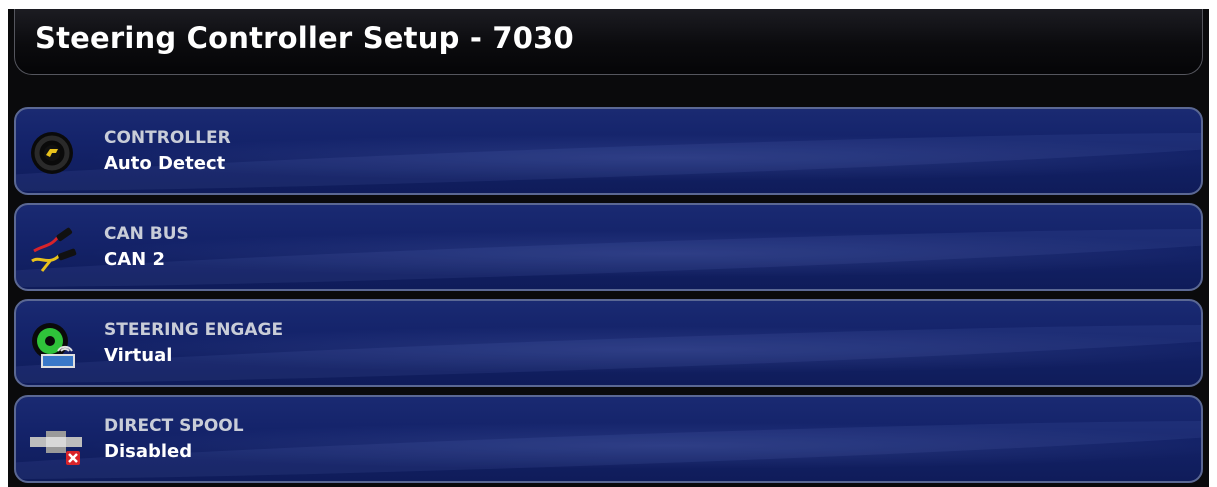 The image size is (1217, 487). Describe the element at coordinates (56, 441) in the screenshot. I see `spool-disabled-icon` at that location.